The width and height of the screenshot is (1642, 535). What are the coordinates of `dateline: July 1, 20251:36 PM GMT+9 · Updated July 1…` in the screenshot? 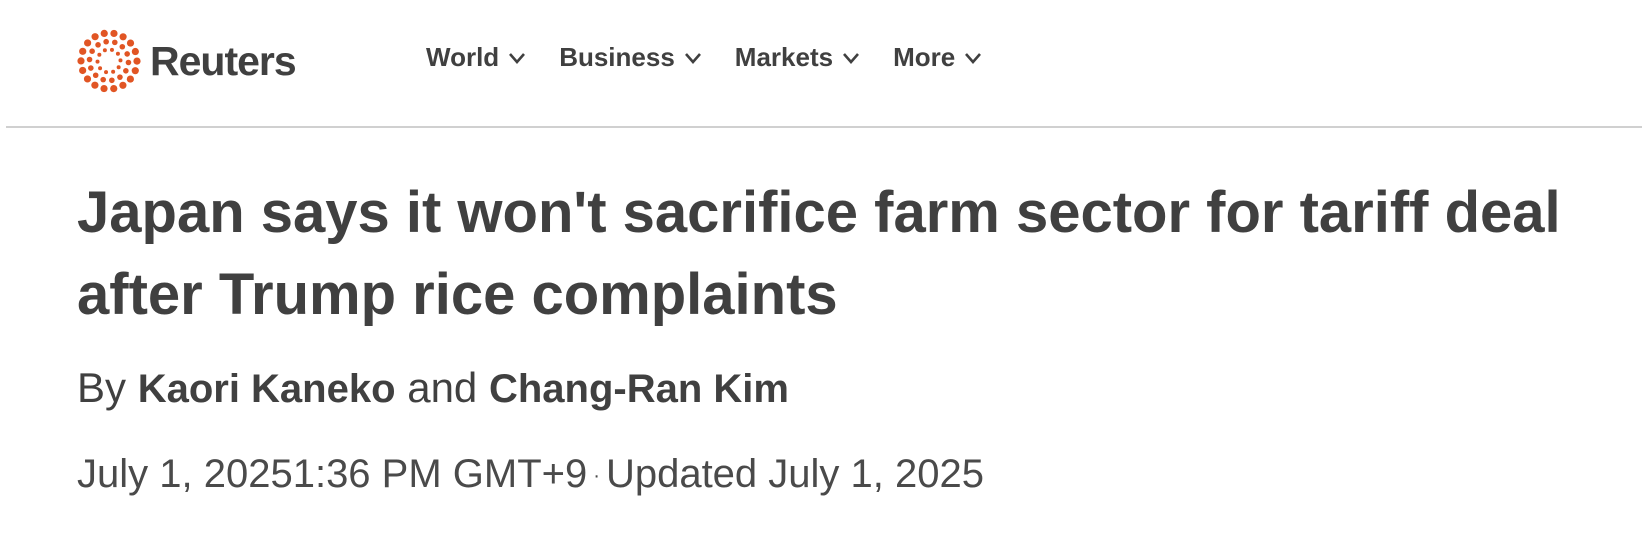 It's located at (530, 474).